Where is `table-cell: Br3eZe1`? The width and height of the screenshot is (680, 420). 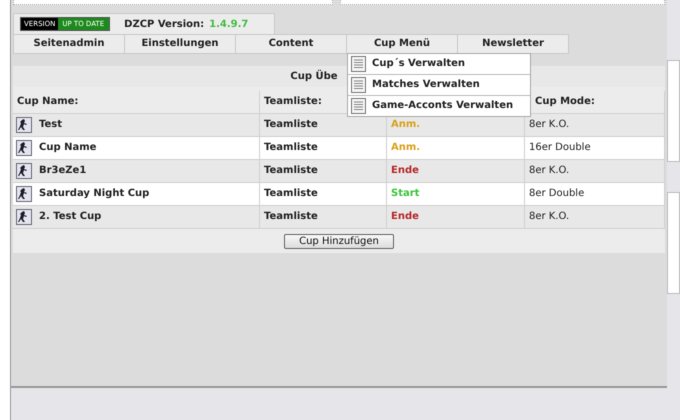
table-cell: Br3eZe1 is located at coordinates (147, 171).